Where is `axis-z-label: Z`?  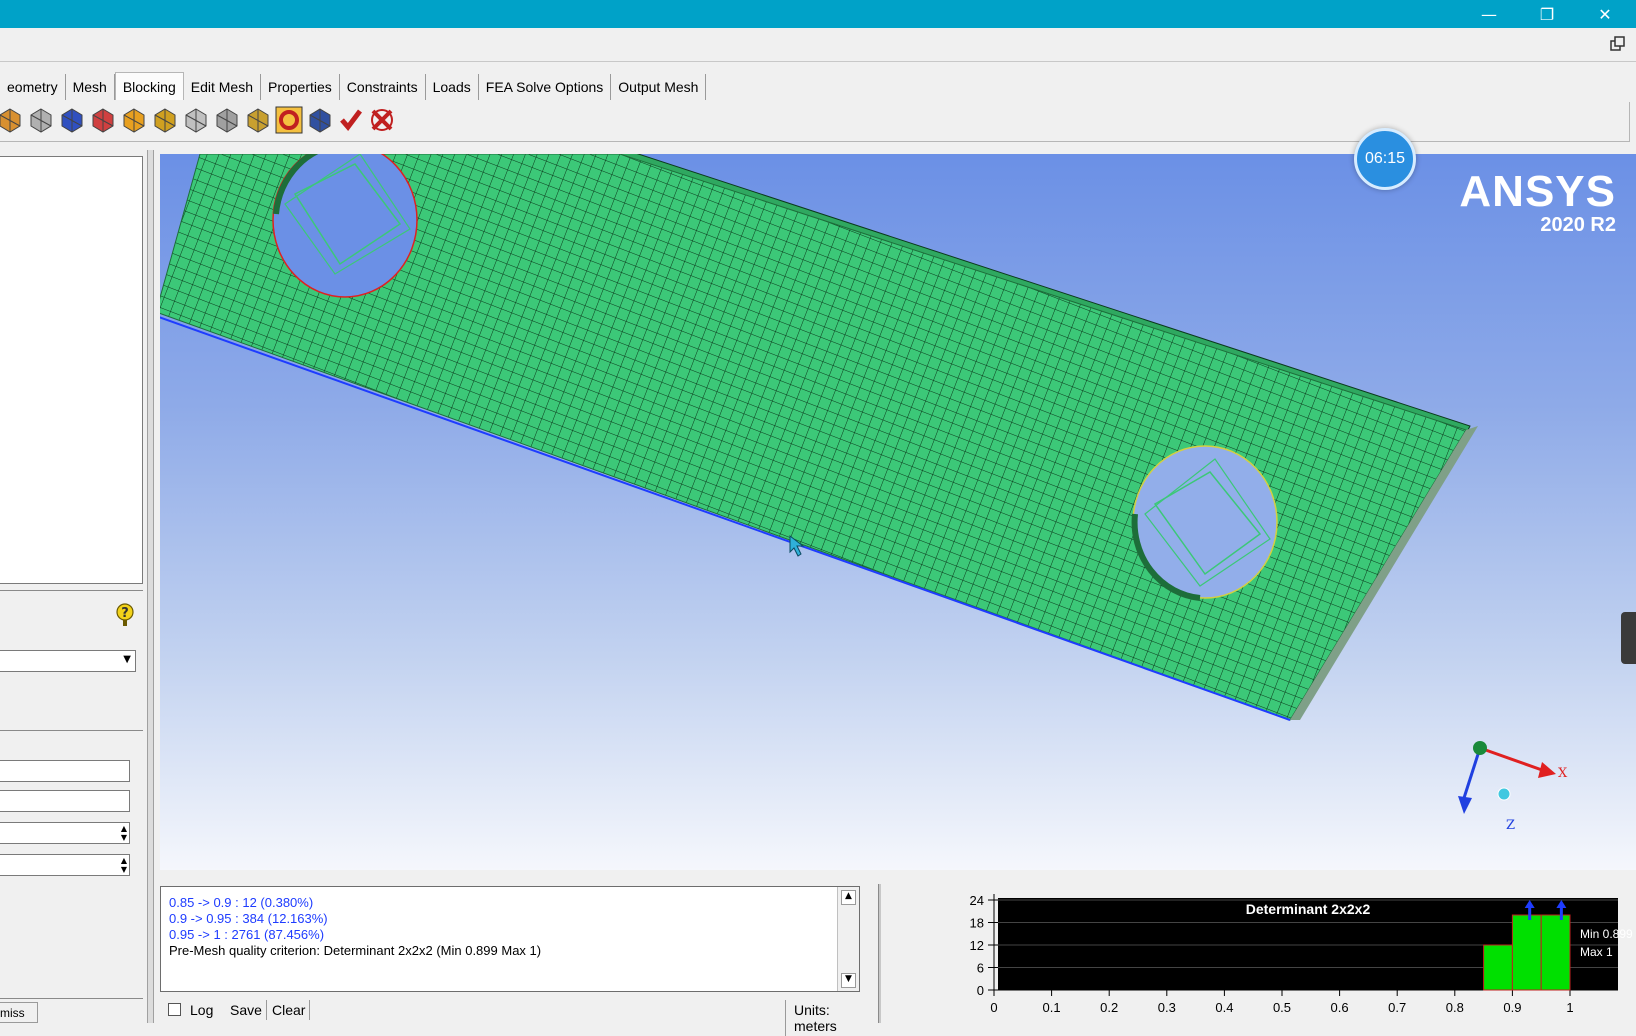
axis-z-label: Z is located at coordinates (1511, 825).